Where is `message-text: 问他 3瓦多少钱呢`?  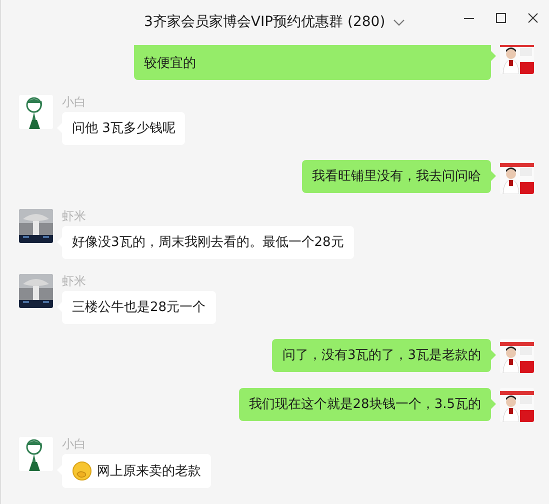 message-text: 问他 3瓦多少钱呢 is located at coordinates (124, 129).